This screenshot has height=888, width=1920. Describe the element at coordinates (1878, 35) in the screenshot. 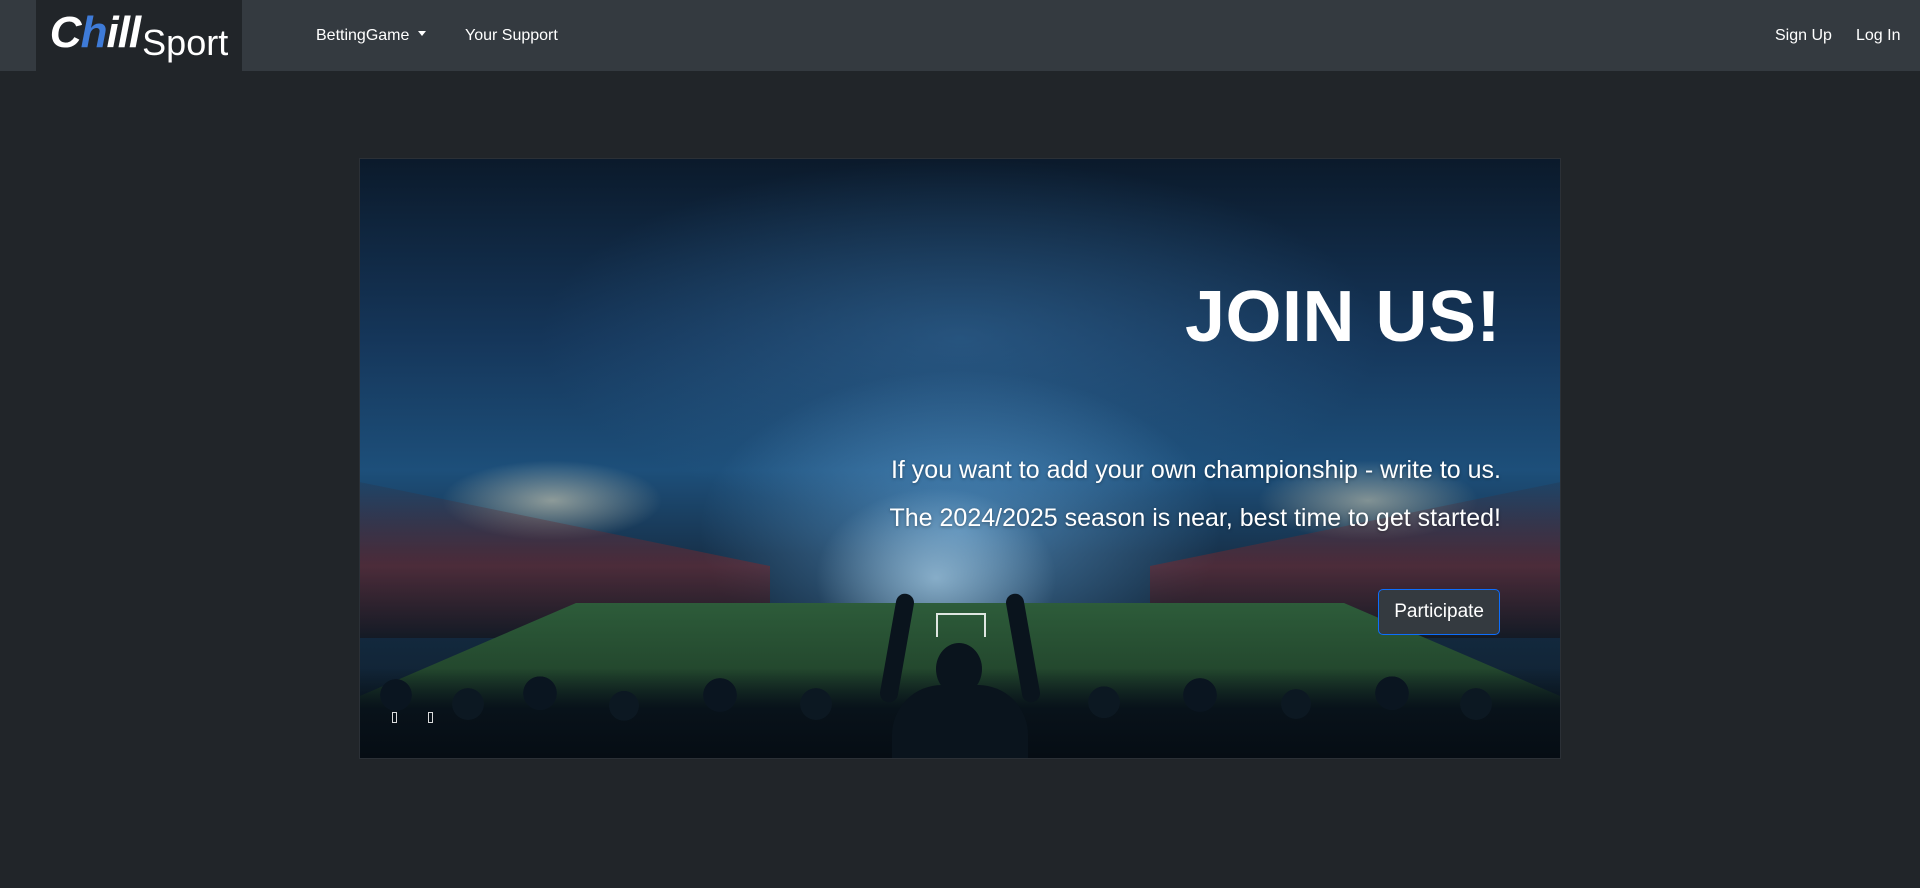

I see `log-in-link: Log In` at that location.